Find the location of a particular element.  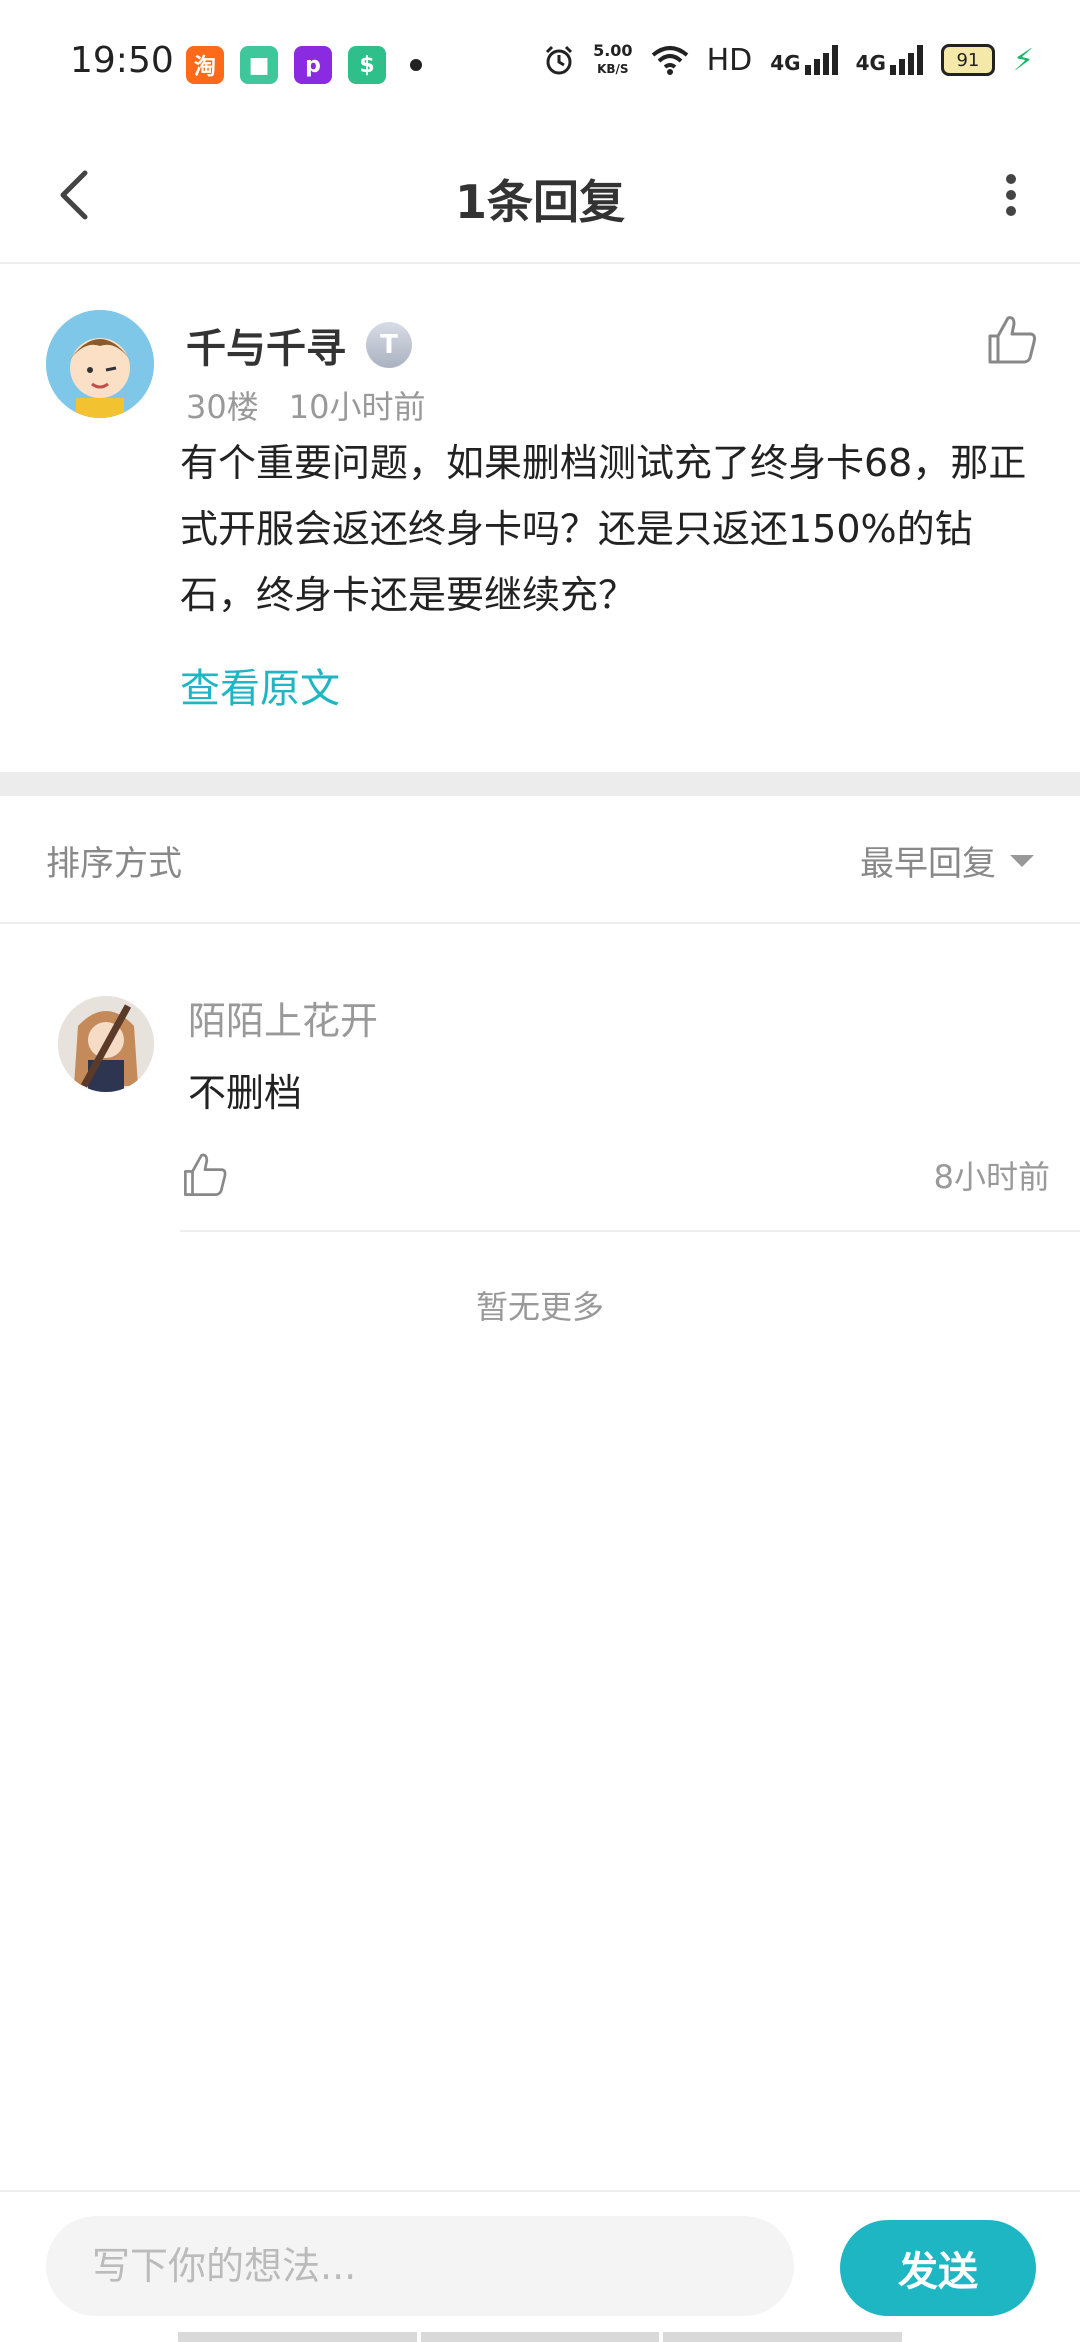

reply-divider is located at coordinates (630, 1231).